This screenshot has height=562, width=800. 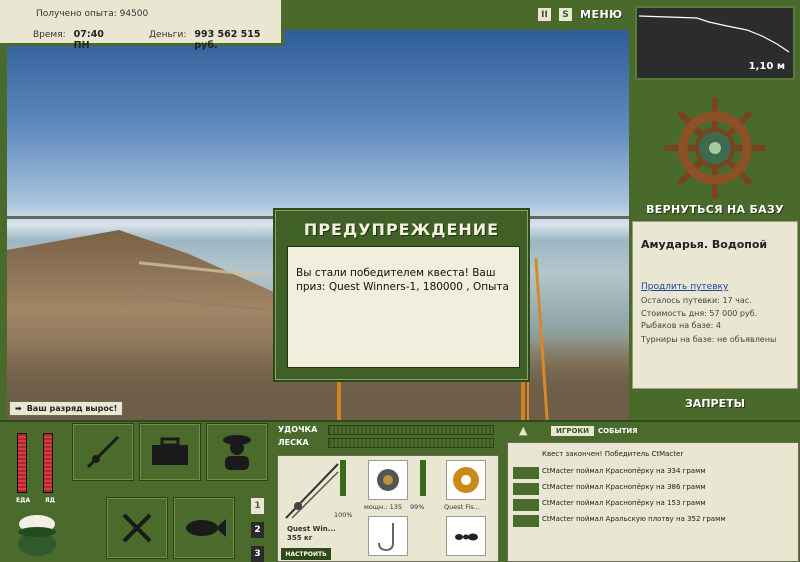 I want to click on fisherman-icon, so click(x=237, y=452).